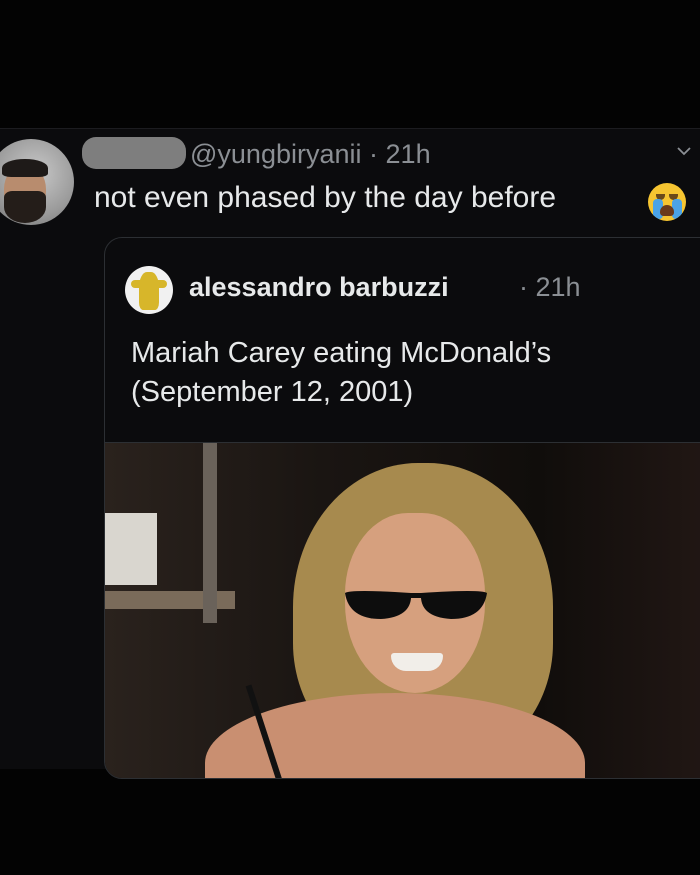  Describe the element at coordinates (667, 202) in the screenshot. I see `loudly-crying-face-icon` at that location.